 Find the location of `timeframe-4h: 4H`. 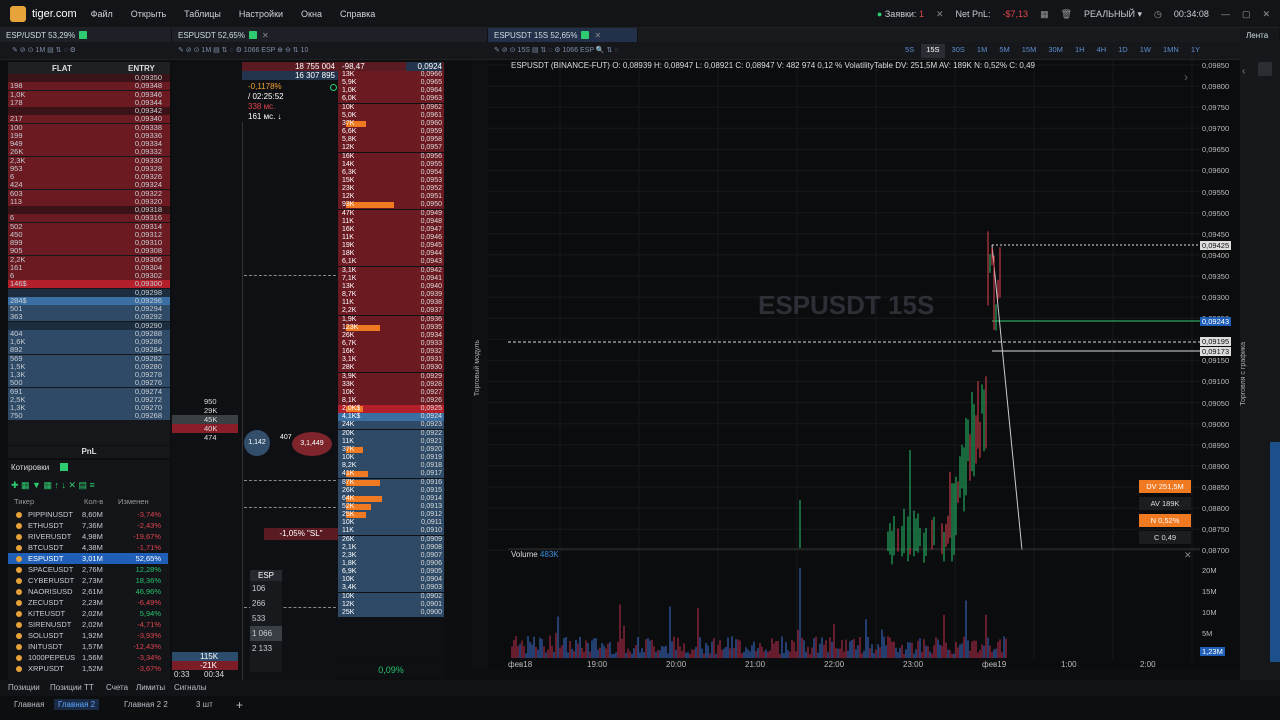

timeframe-4h: 4H is located at coordinates (1102, 51).